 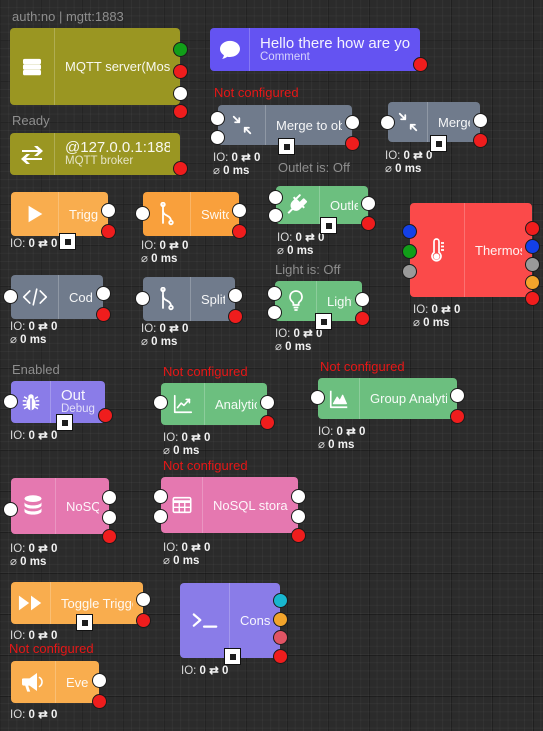 What do you see at coordinates (285, 130) in the screenshot?
I see `node-merge-to-object: Merge to object` at bounding box center [285, 130].